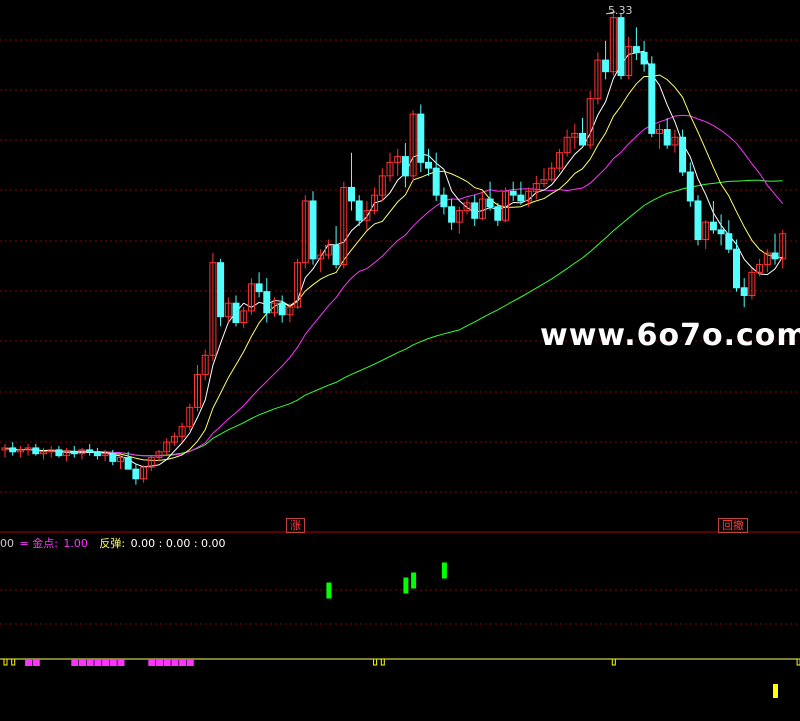 This screenshot has width=800, height=721. I want to click on legend-prefix: 00, so click(7, 543).